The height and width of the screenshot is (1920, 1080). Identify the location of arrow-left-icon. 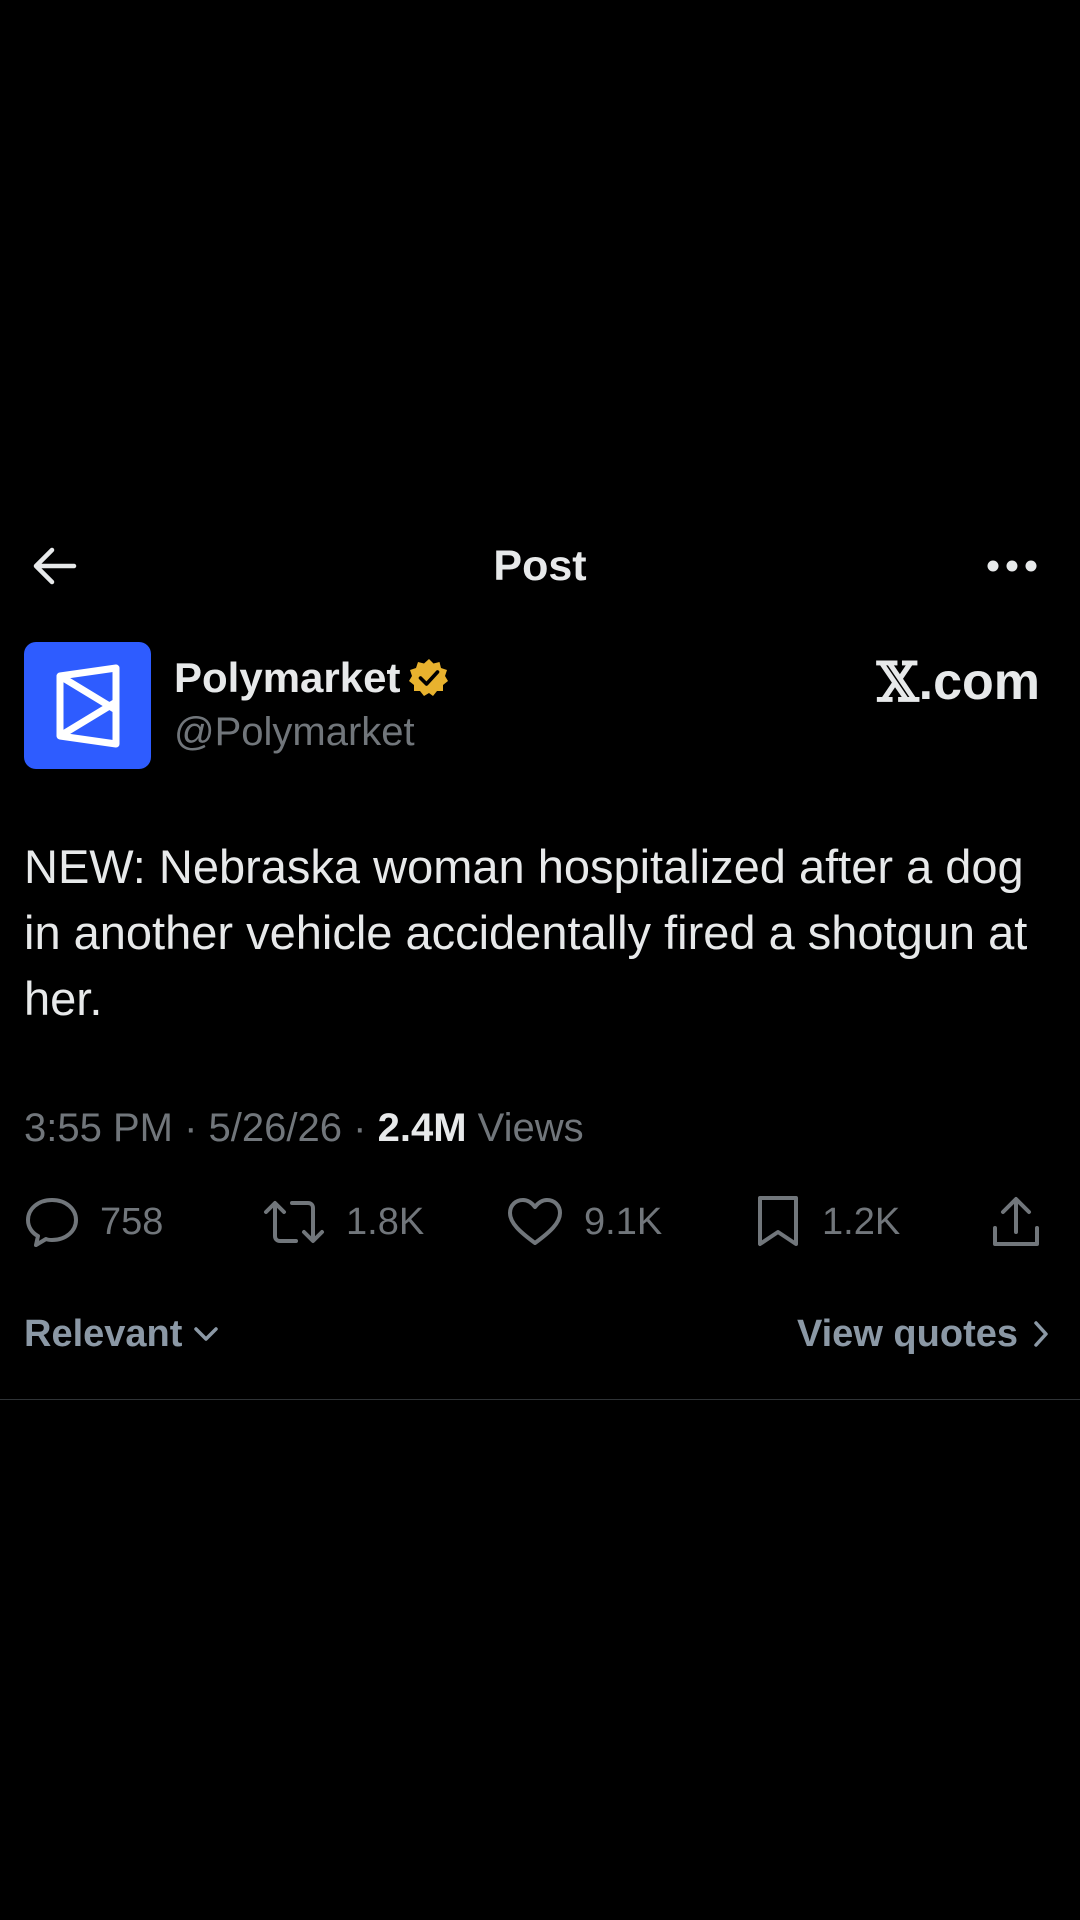
(54, 566).